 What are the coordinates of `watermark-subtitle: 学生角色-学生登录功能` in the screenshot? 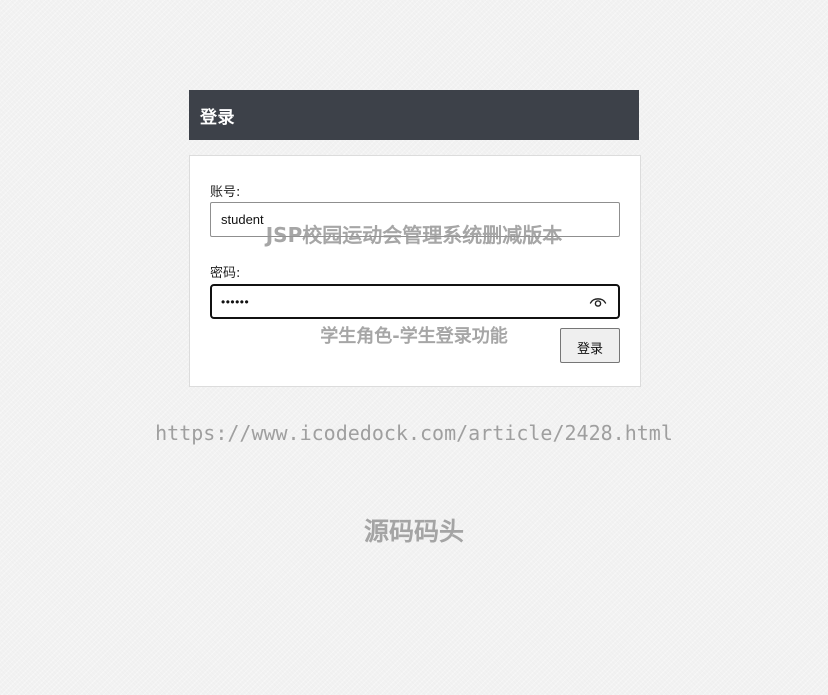 It's located at (414, 336).